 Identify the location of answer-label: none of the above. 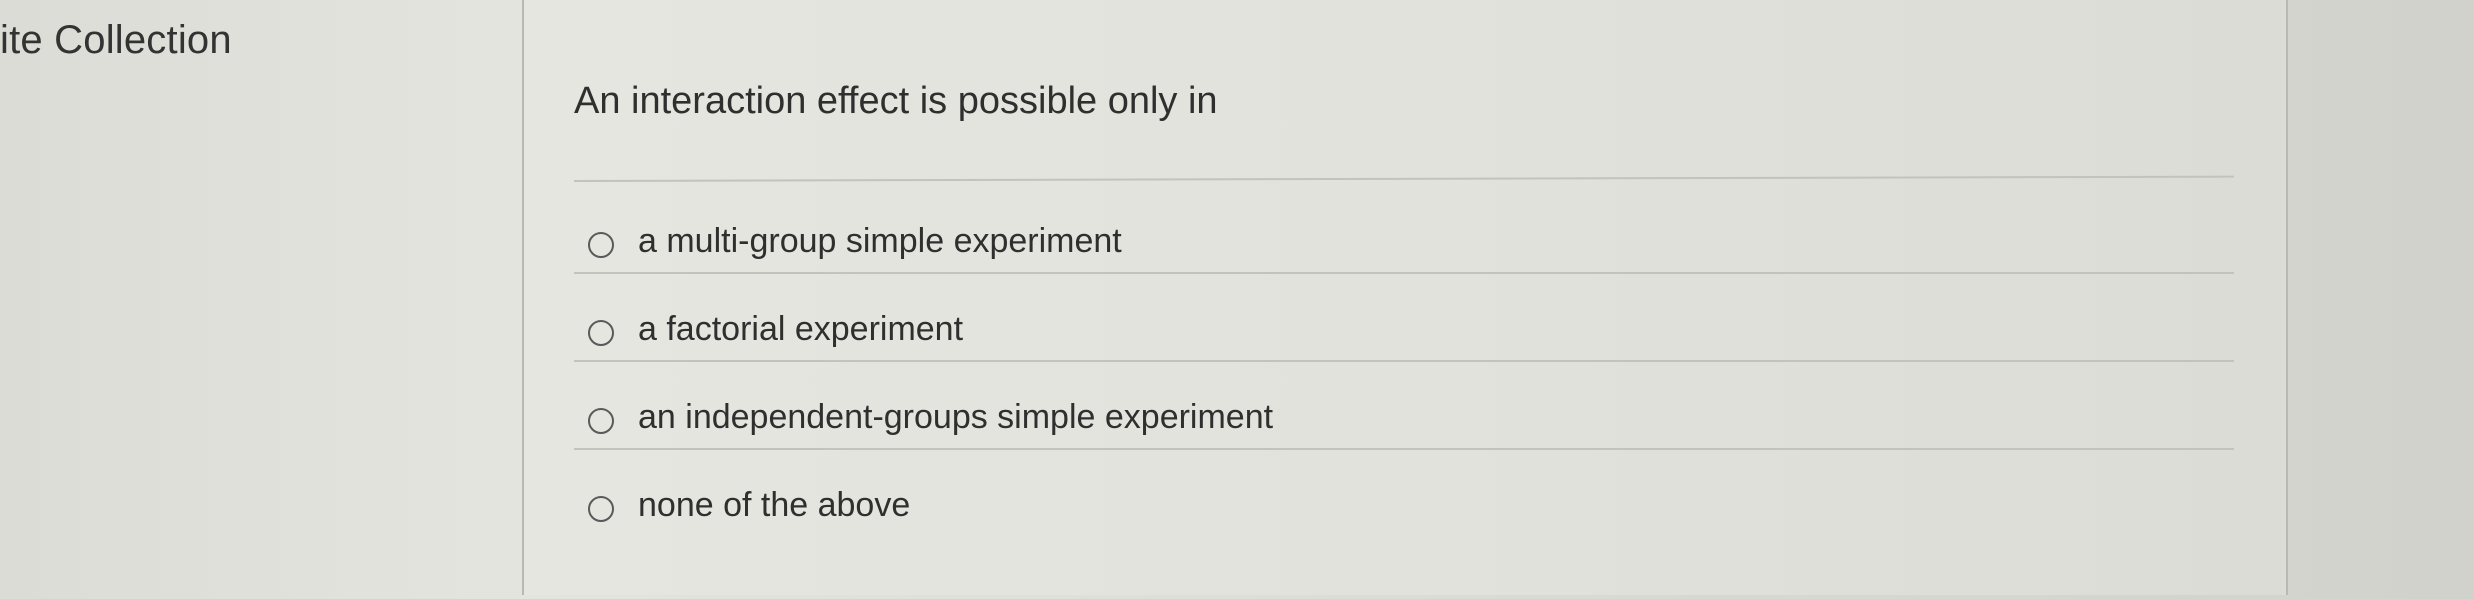
(774, 505).